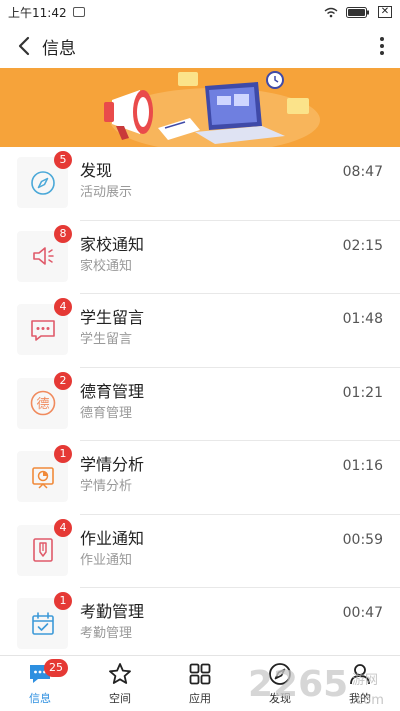 The image size is (400, 711). Describe the element at coordinates (362, 539) in the screenshot. I see `item-time: 00:59` at that location.